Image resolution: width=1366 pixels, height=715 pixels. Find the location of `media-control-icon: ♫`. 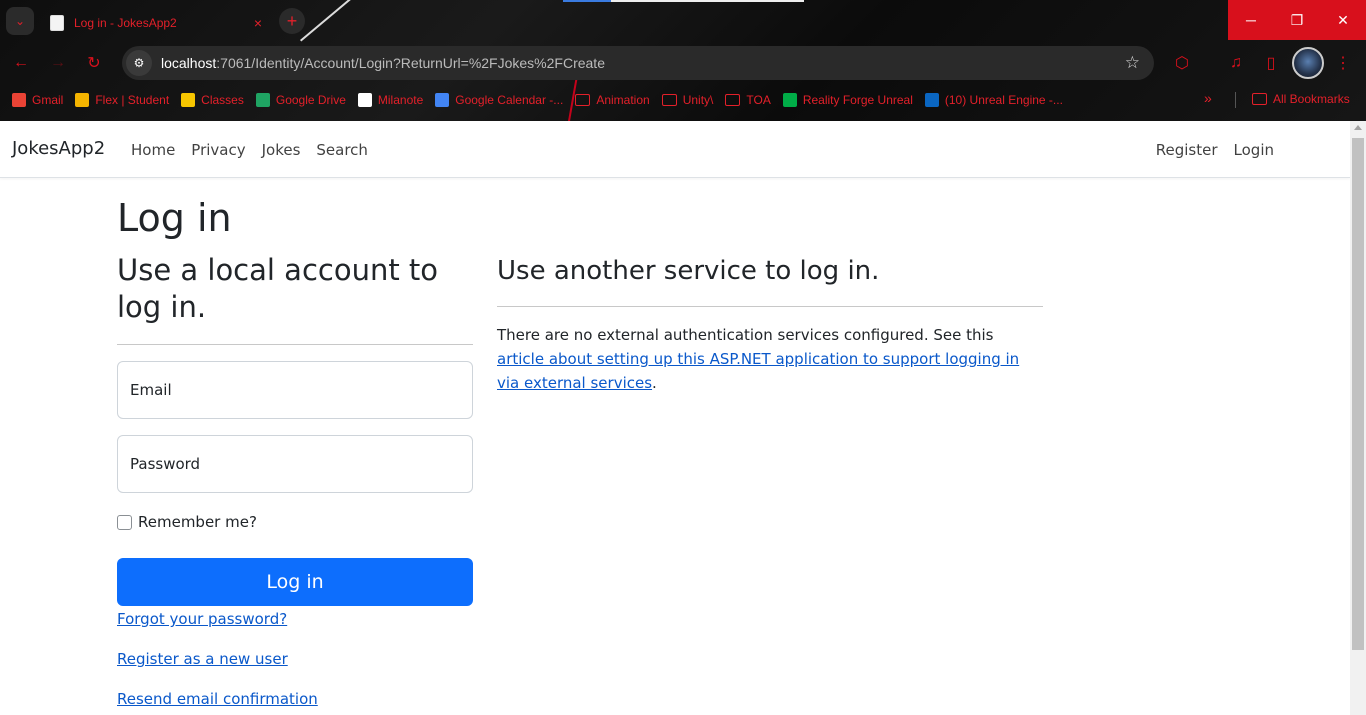

media-control-icon: ♫ is located at coordinates (1236, 63).